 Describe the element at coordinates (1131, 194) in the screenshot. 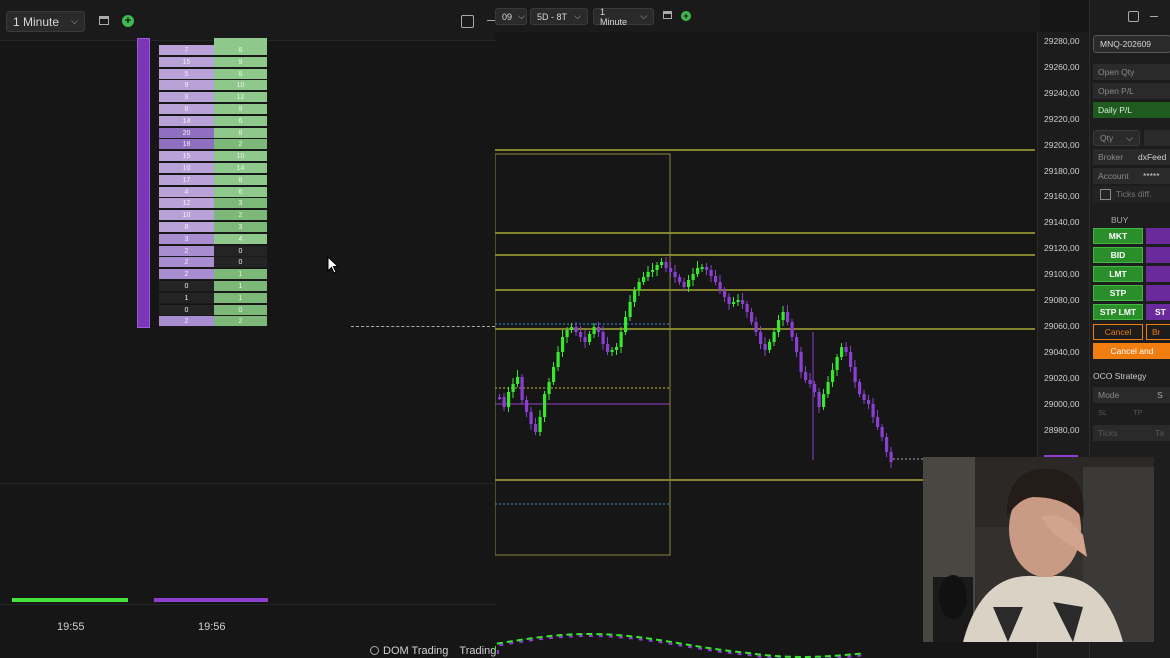

I see `ticks-diff-row: Ticks diff.` at that location.